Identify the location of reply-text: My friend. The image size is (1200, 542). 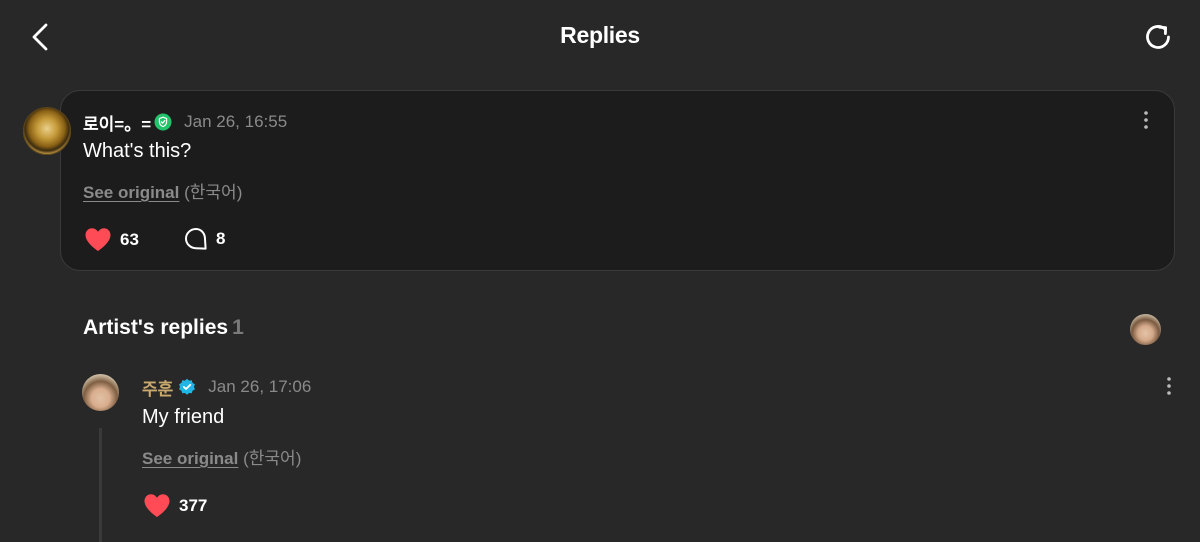
(183, 417).